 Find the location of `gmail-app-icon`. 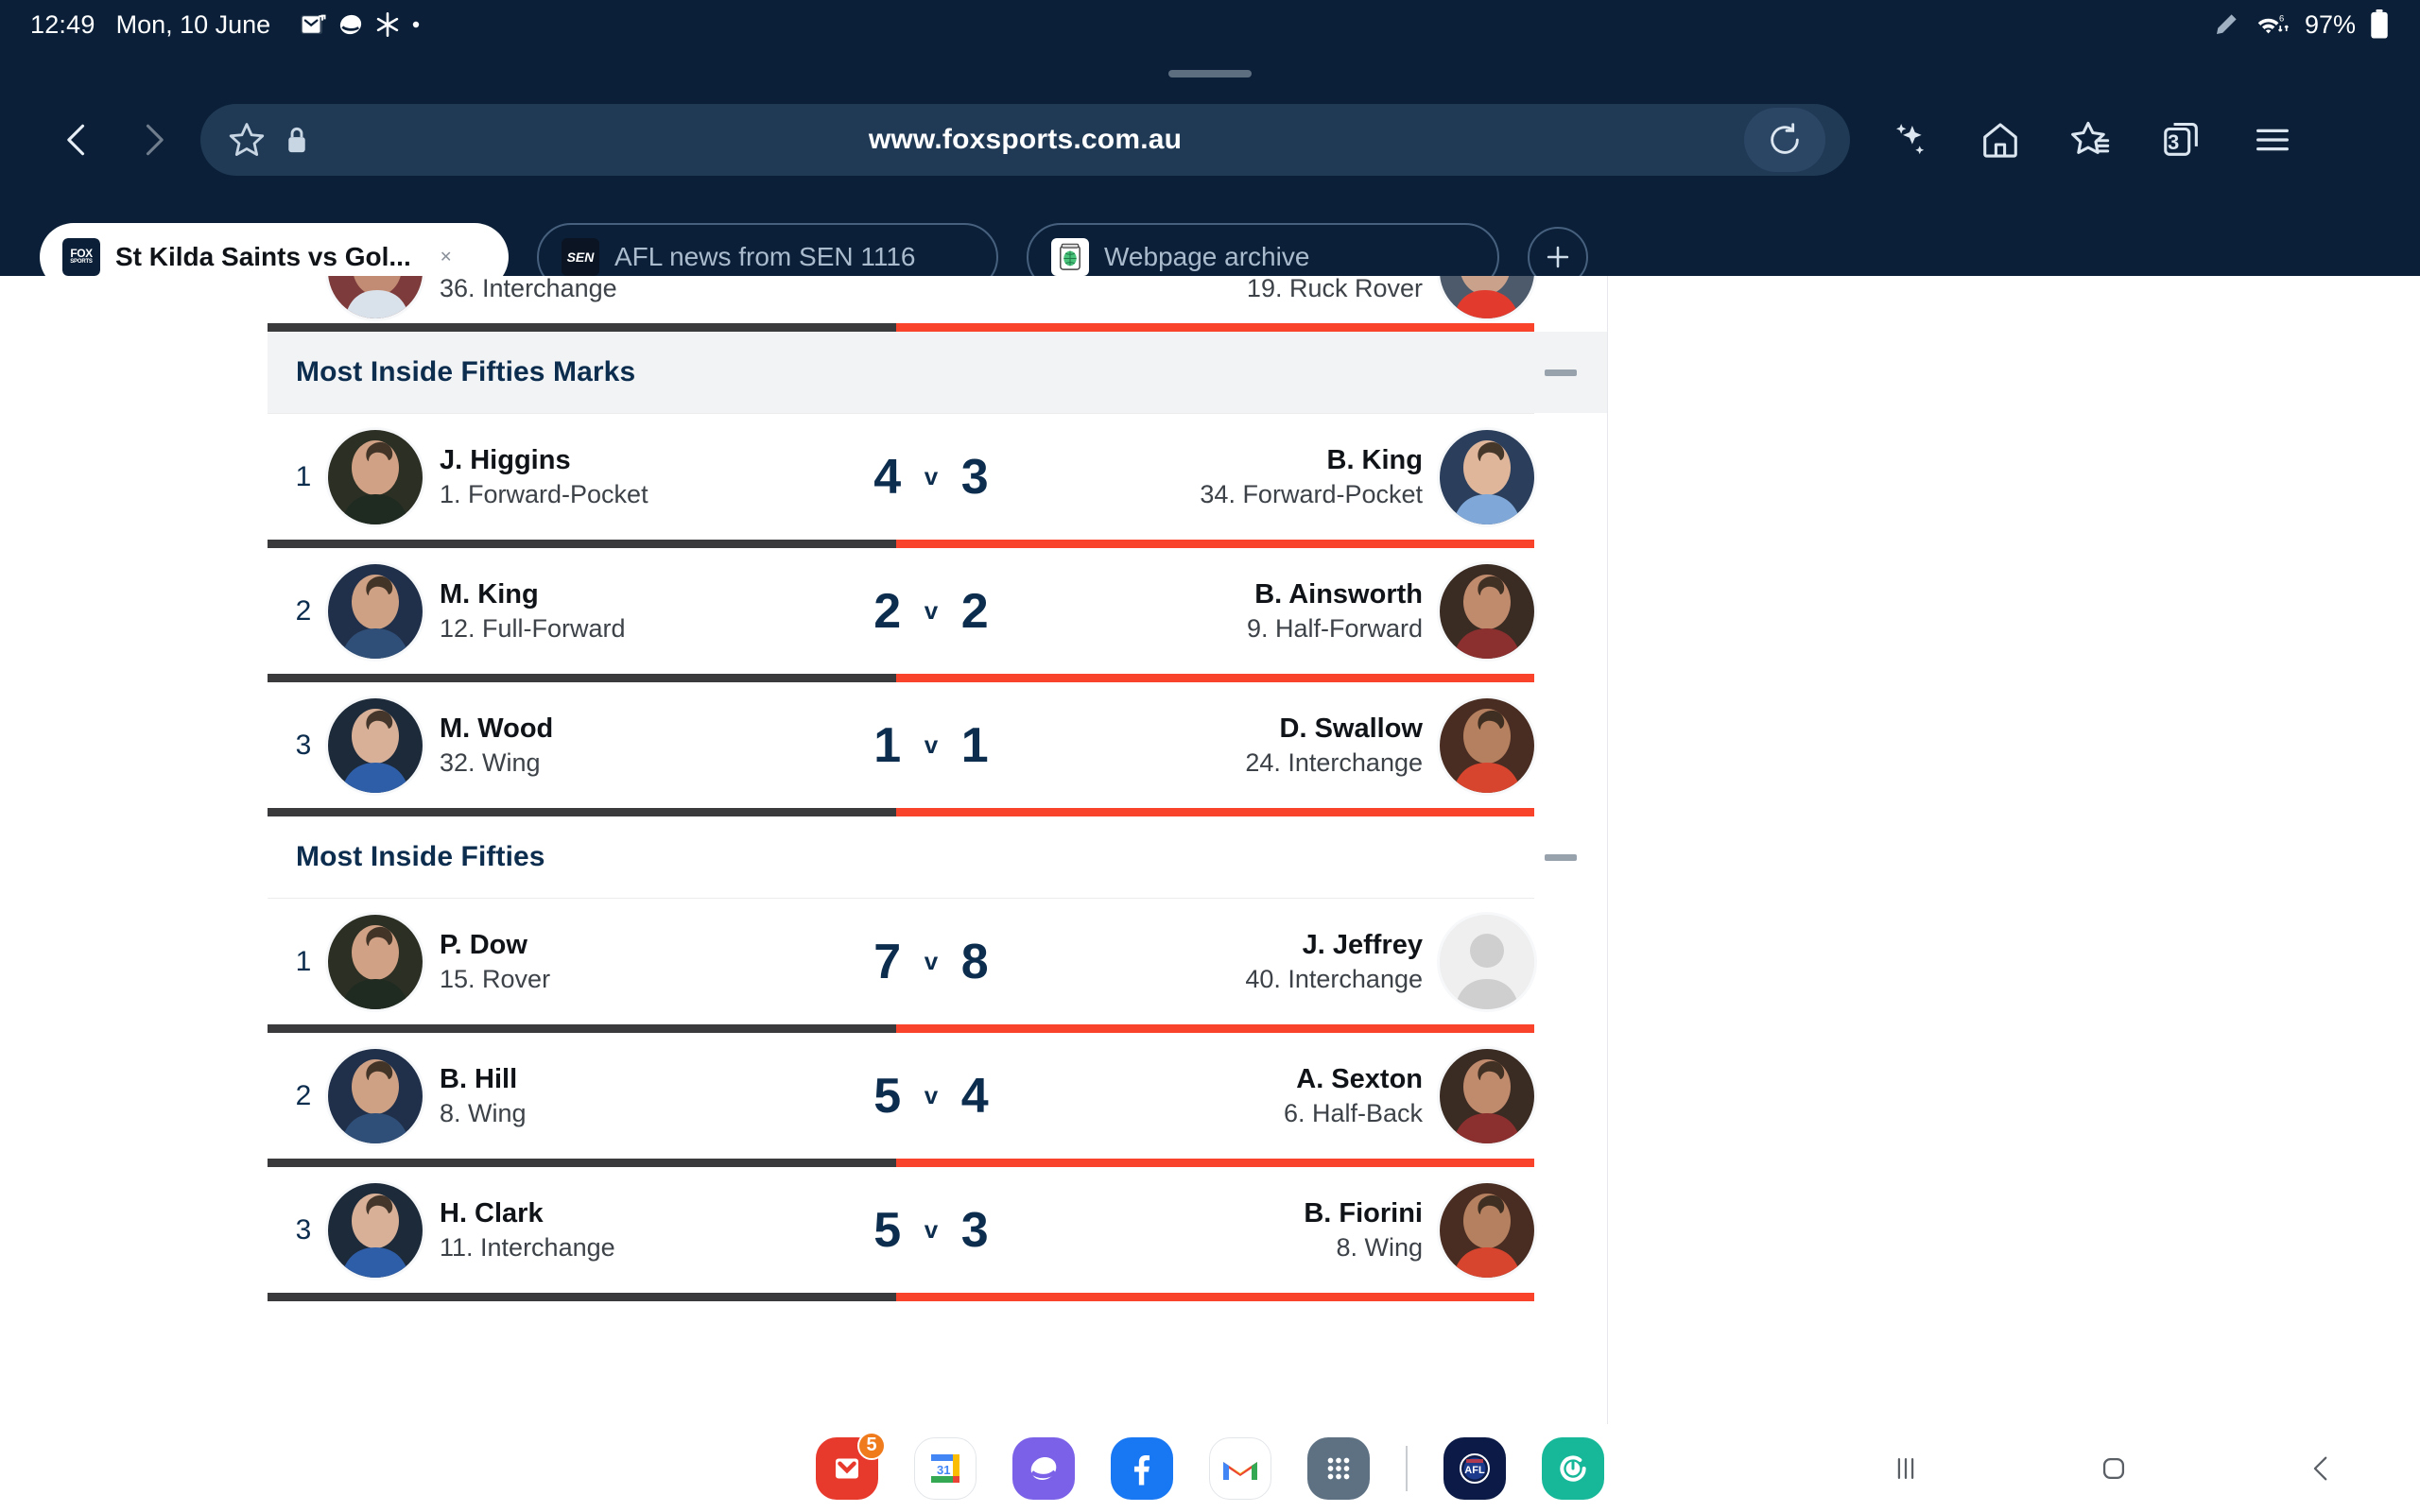

gmail-app-icon is located at coordinates (1240, 1468).